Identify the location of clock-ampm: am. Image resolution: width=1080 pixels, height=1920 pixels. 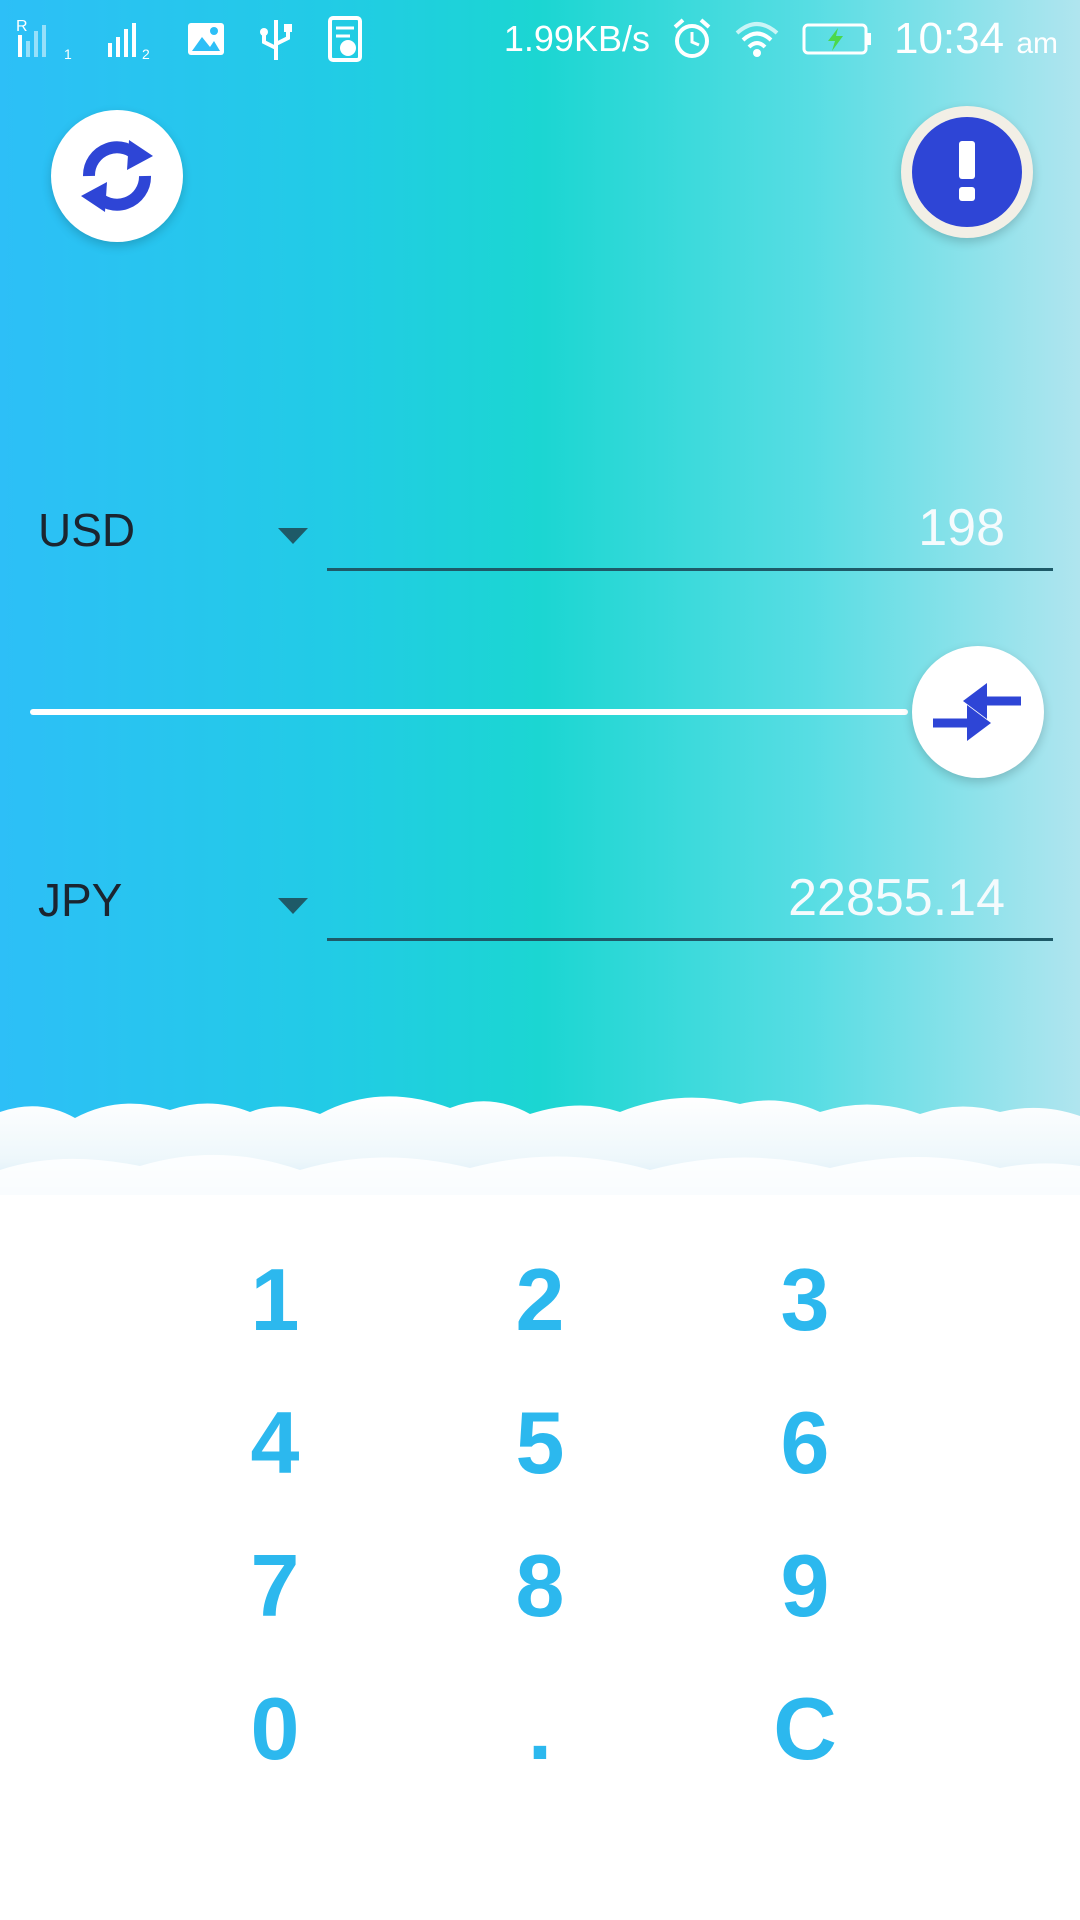
(1037, 43).